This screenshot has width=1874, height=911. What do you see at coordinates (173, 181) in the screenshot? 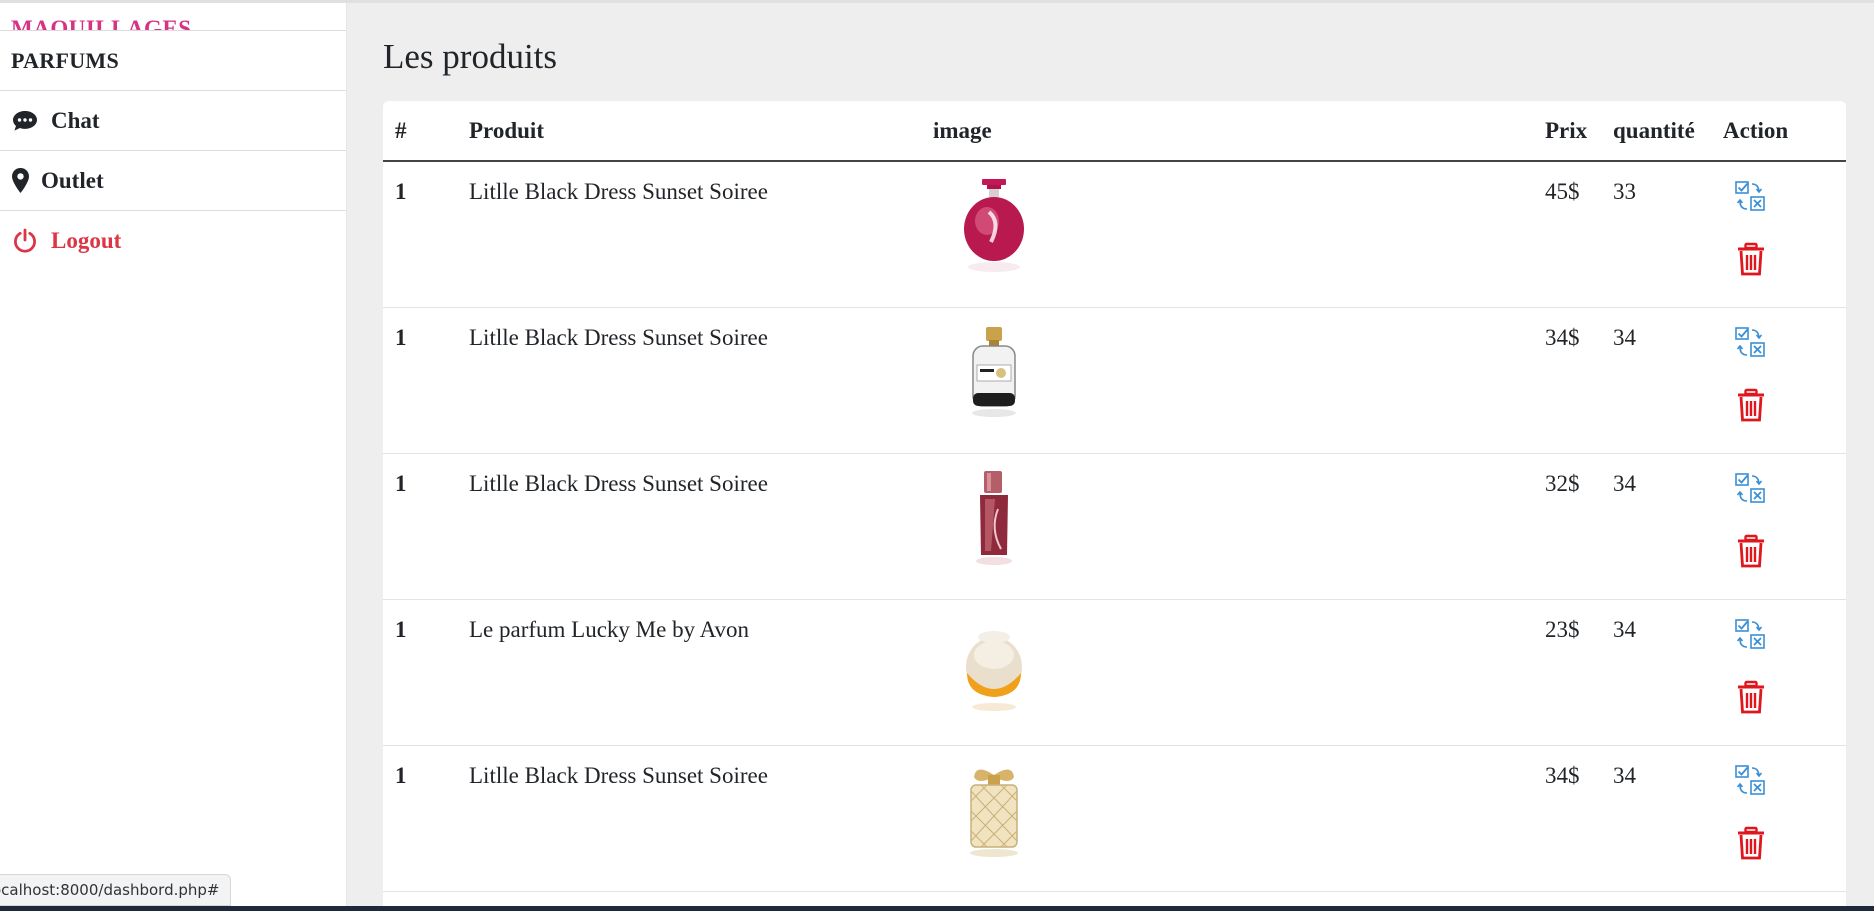
I see `sidebar-item-outlet: Outlet` at bounding box center [173, 181].